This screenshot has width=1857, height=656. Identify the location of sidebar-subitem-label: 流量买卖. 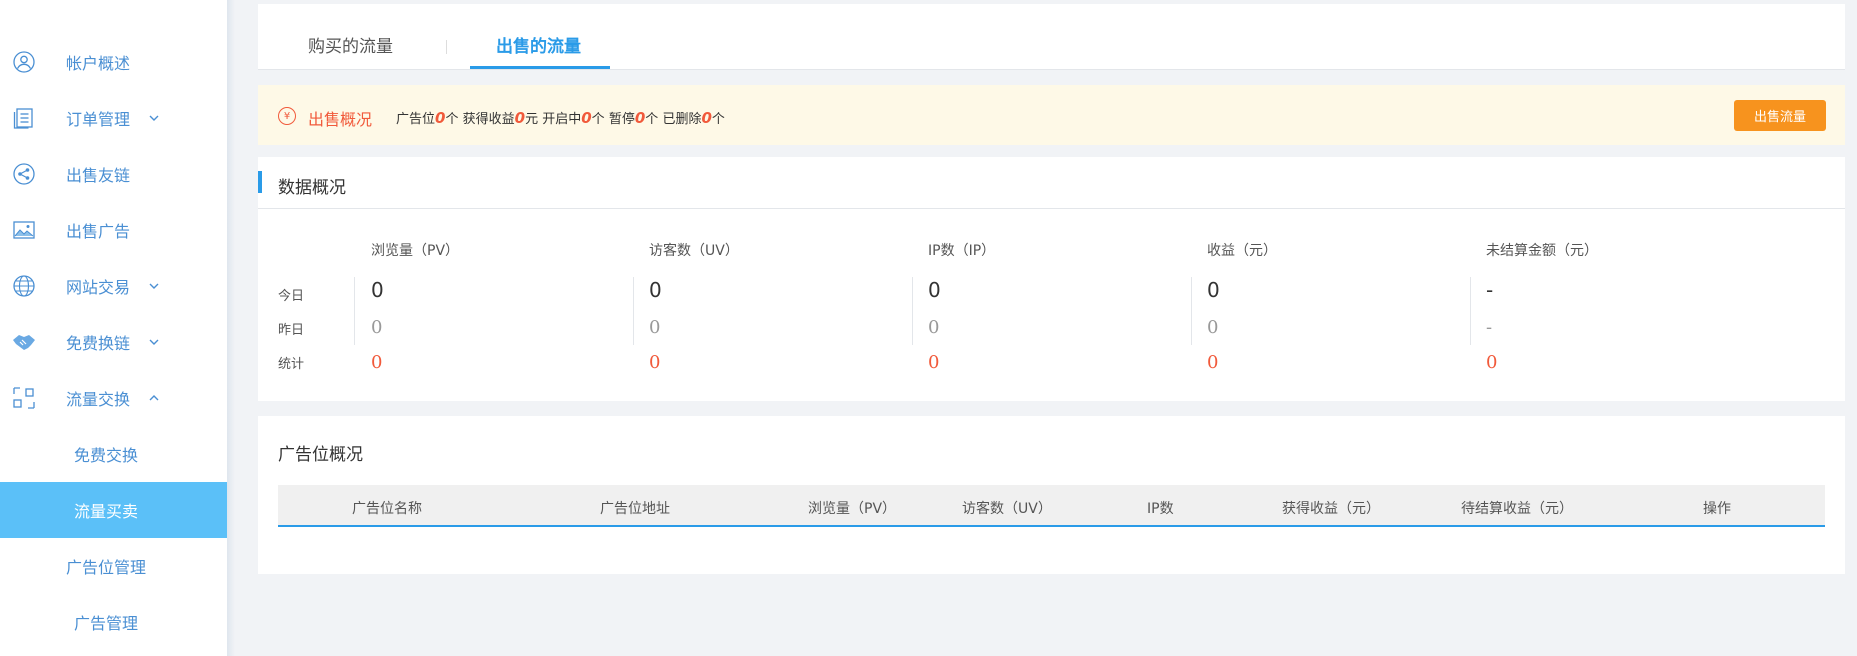
(106, 511).